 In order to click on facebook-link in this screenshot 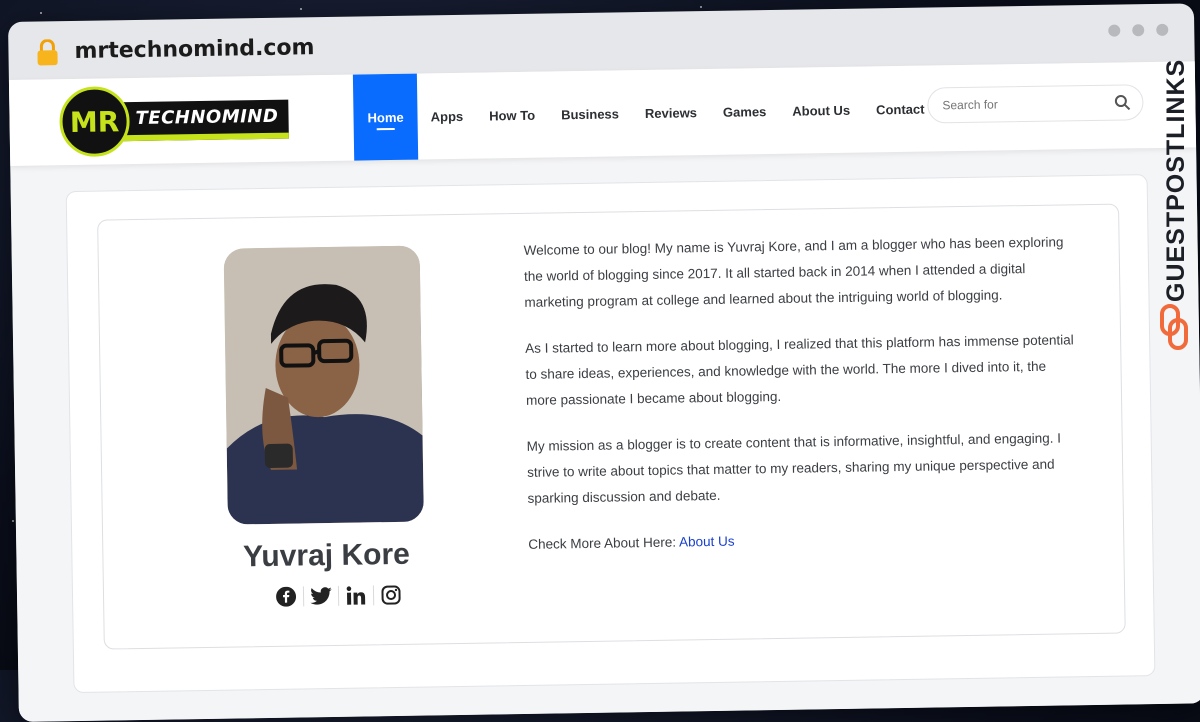, I will do `click(286, 597)`.